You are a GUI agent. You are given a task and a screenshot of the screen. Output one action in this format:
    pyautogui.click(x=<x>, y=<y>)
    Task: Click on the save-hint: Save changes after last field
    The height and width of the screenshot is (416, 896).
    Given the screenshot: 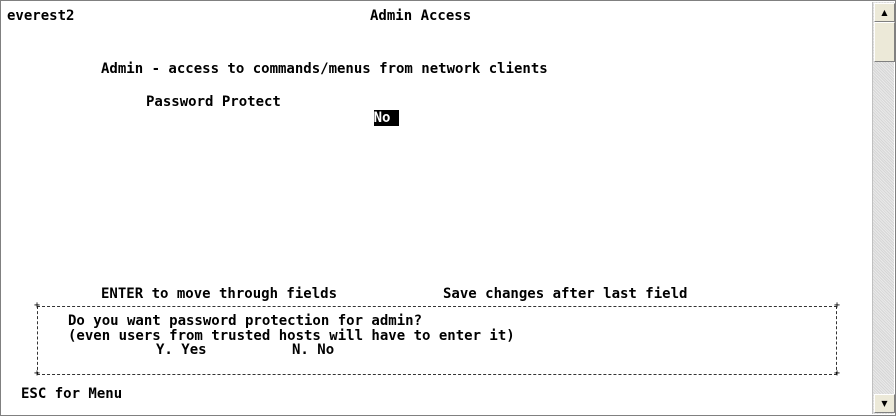 What is the action you would take?
    pyautogui.click(x=565, y=294)
    